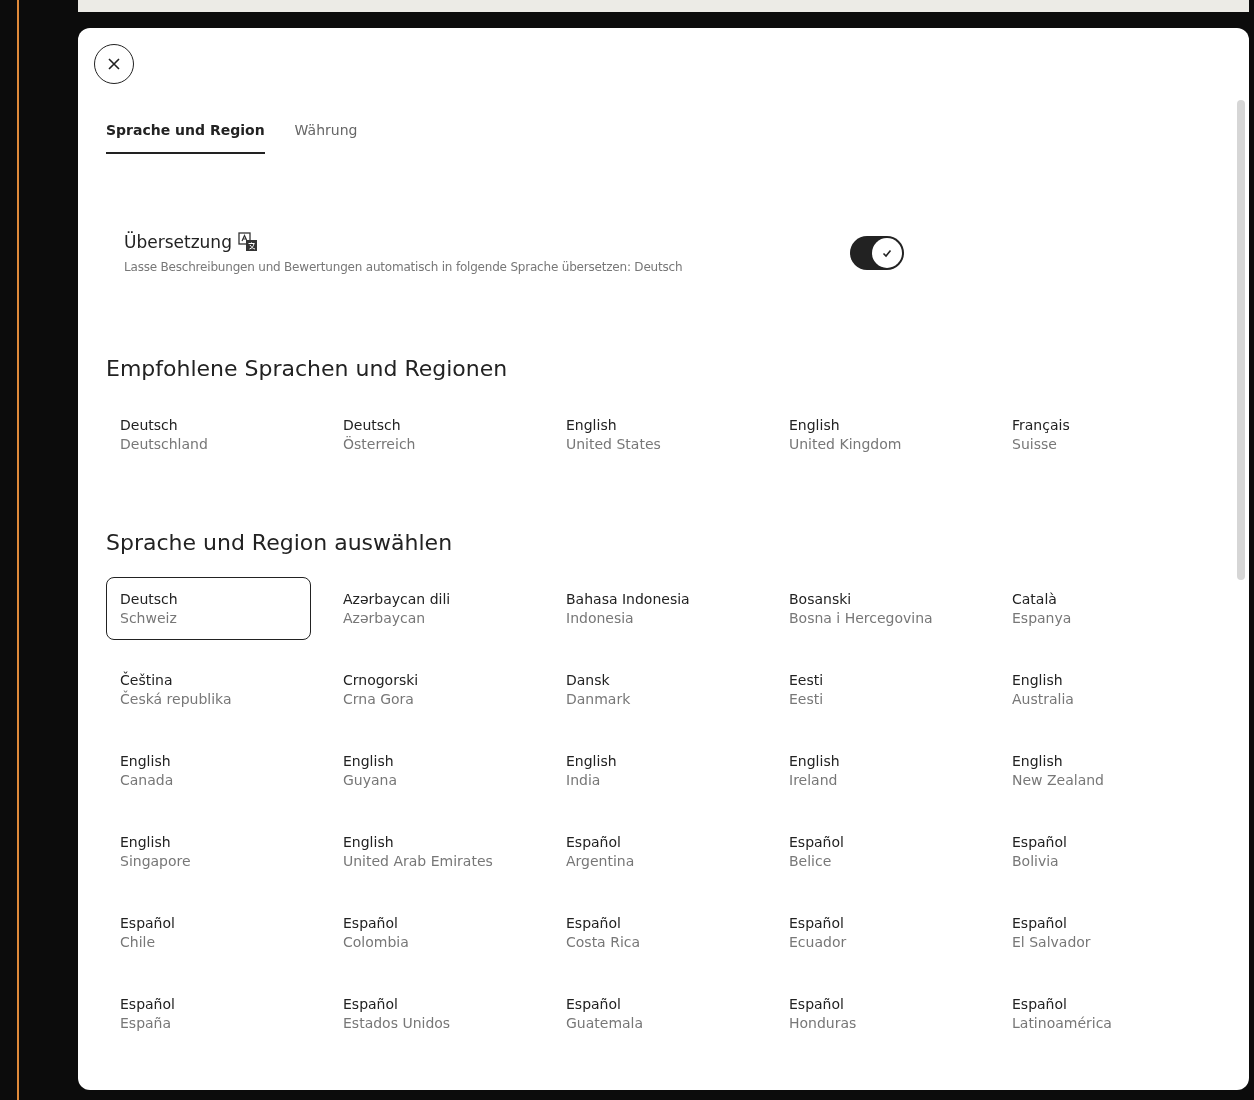 This screenshot has width=1254, height=1100. I want to click on close-icon, so click(114, 64).